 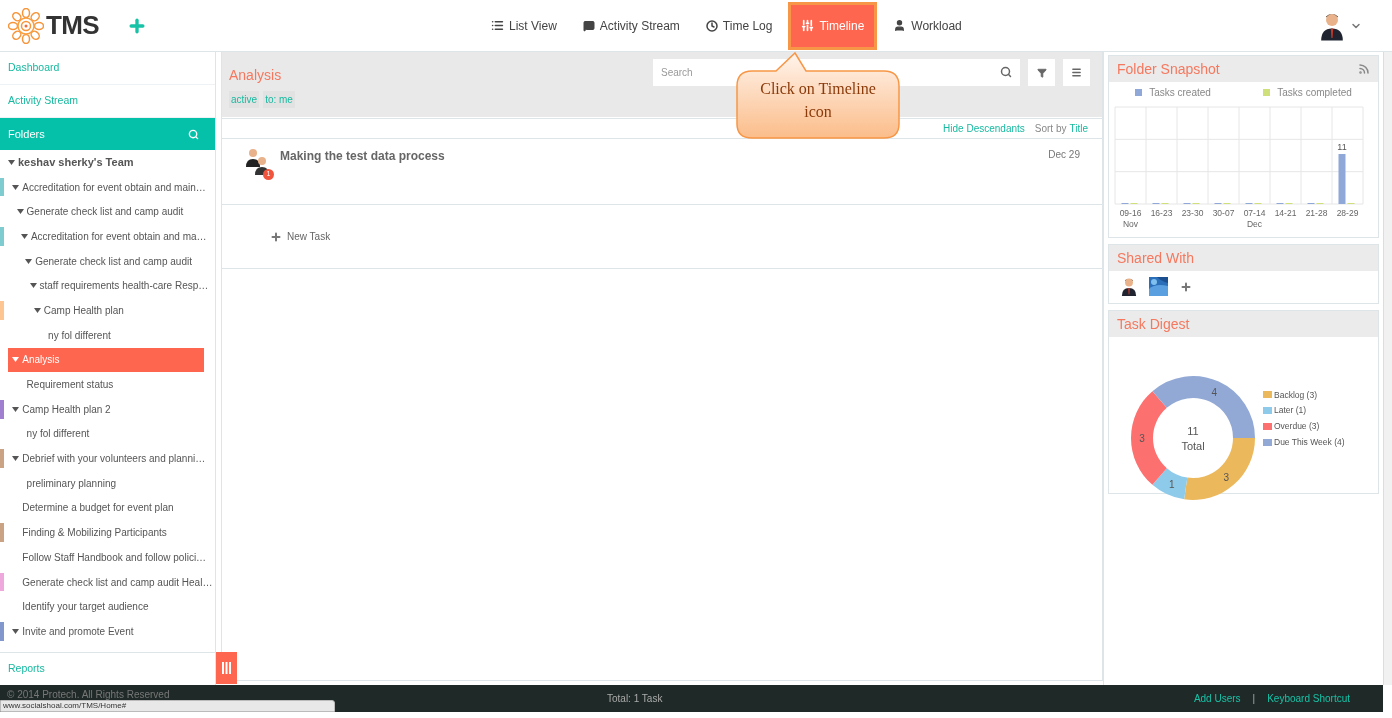 I want to click on user-icon, so click(x=900, y=25).